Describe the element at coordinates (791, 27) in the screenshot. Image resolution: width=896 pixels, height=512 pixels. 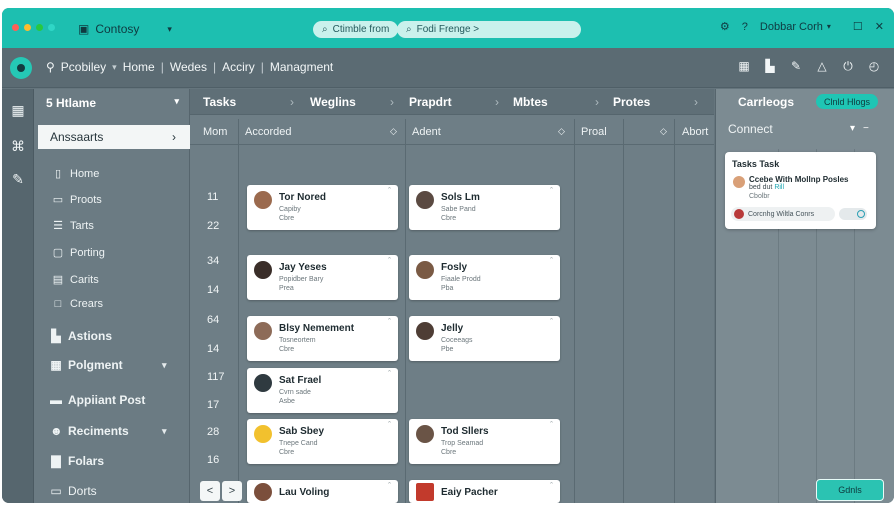
I see `user-menu: Dobbar Corh` at that location.